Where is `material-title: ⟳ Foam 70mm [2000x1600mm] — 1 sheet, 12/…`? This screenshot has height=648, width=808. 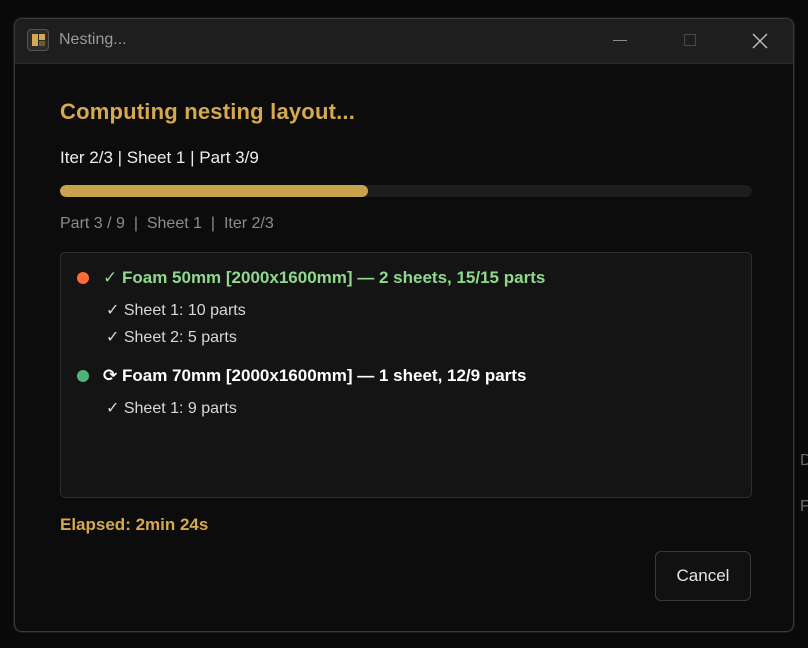
material-title: ⟳ Foam 70mm [2000x1600mm] — 1 sheet, 12/… is located at coordinates (315, 375).